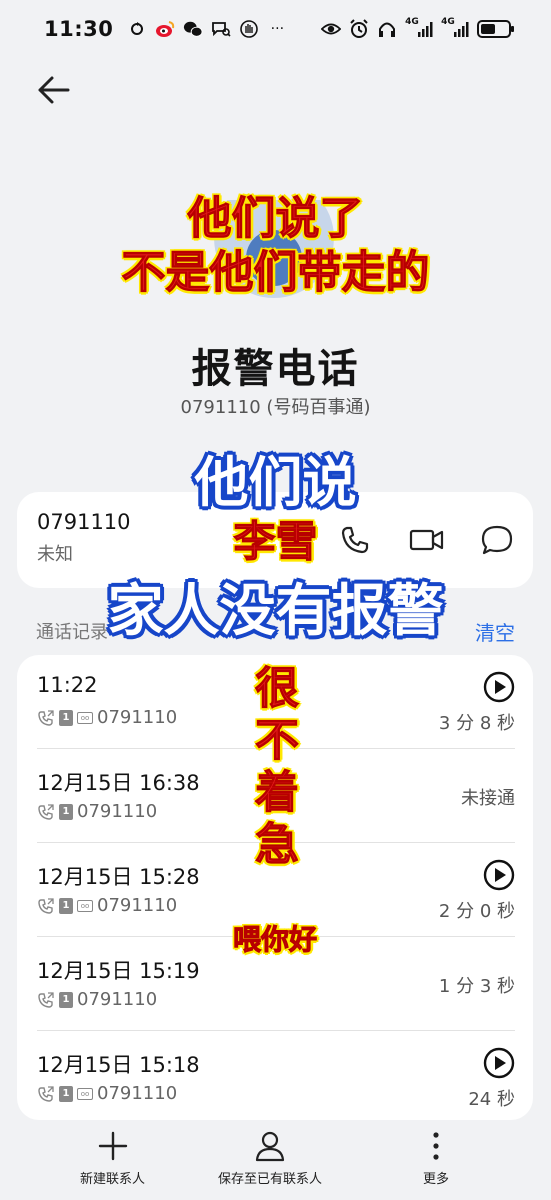 The height and width of the screenshot is (1200, 551). I want to click on more-button: 更多, so click(436, 1158).